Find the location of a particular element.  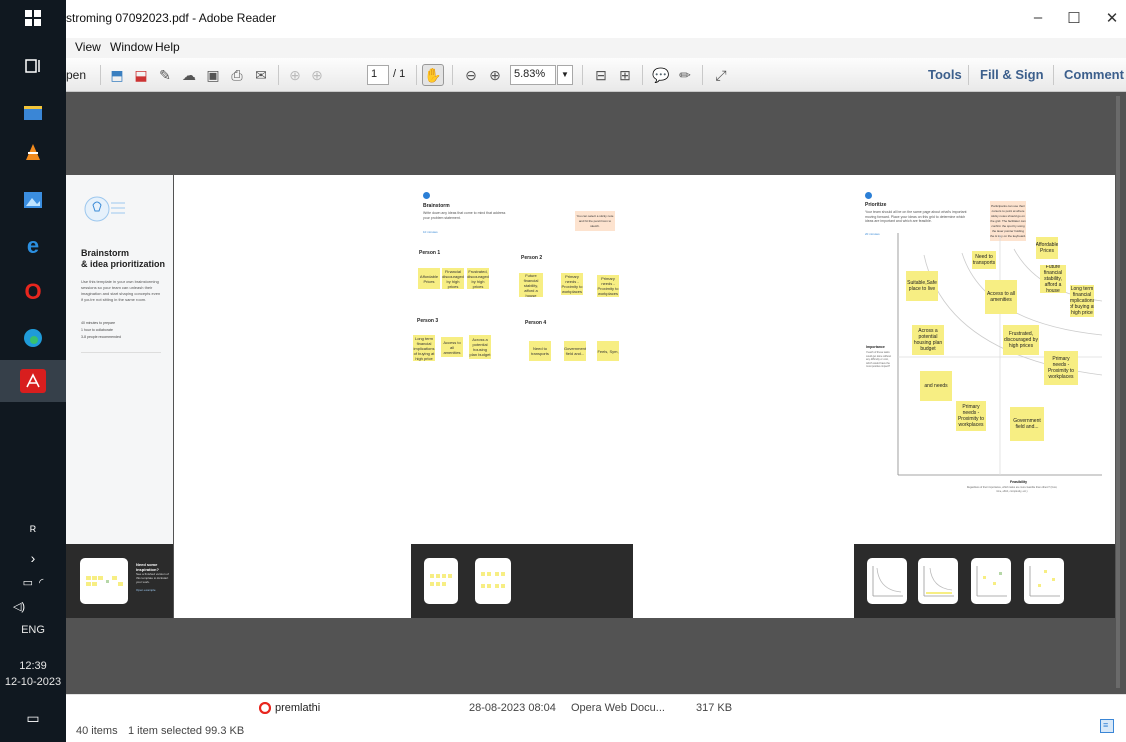

tools-link: Tools is located at coordinates (945, 74).